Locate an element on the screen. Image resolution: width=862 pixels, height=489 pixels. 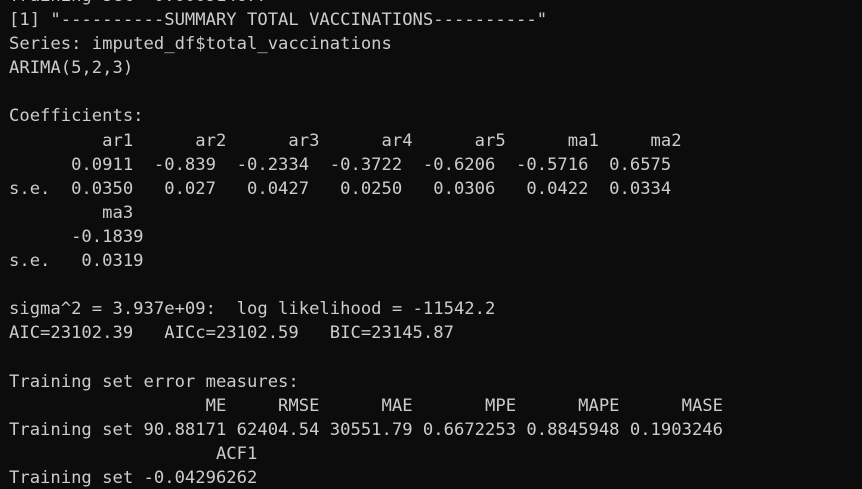
console-line-arima-order: ARIMA(5,2,3) is located at coordinates (71, 68).